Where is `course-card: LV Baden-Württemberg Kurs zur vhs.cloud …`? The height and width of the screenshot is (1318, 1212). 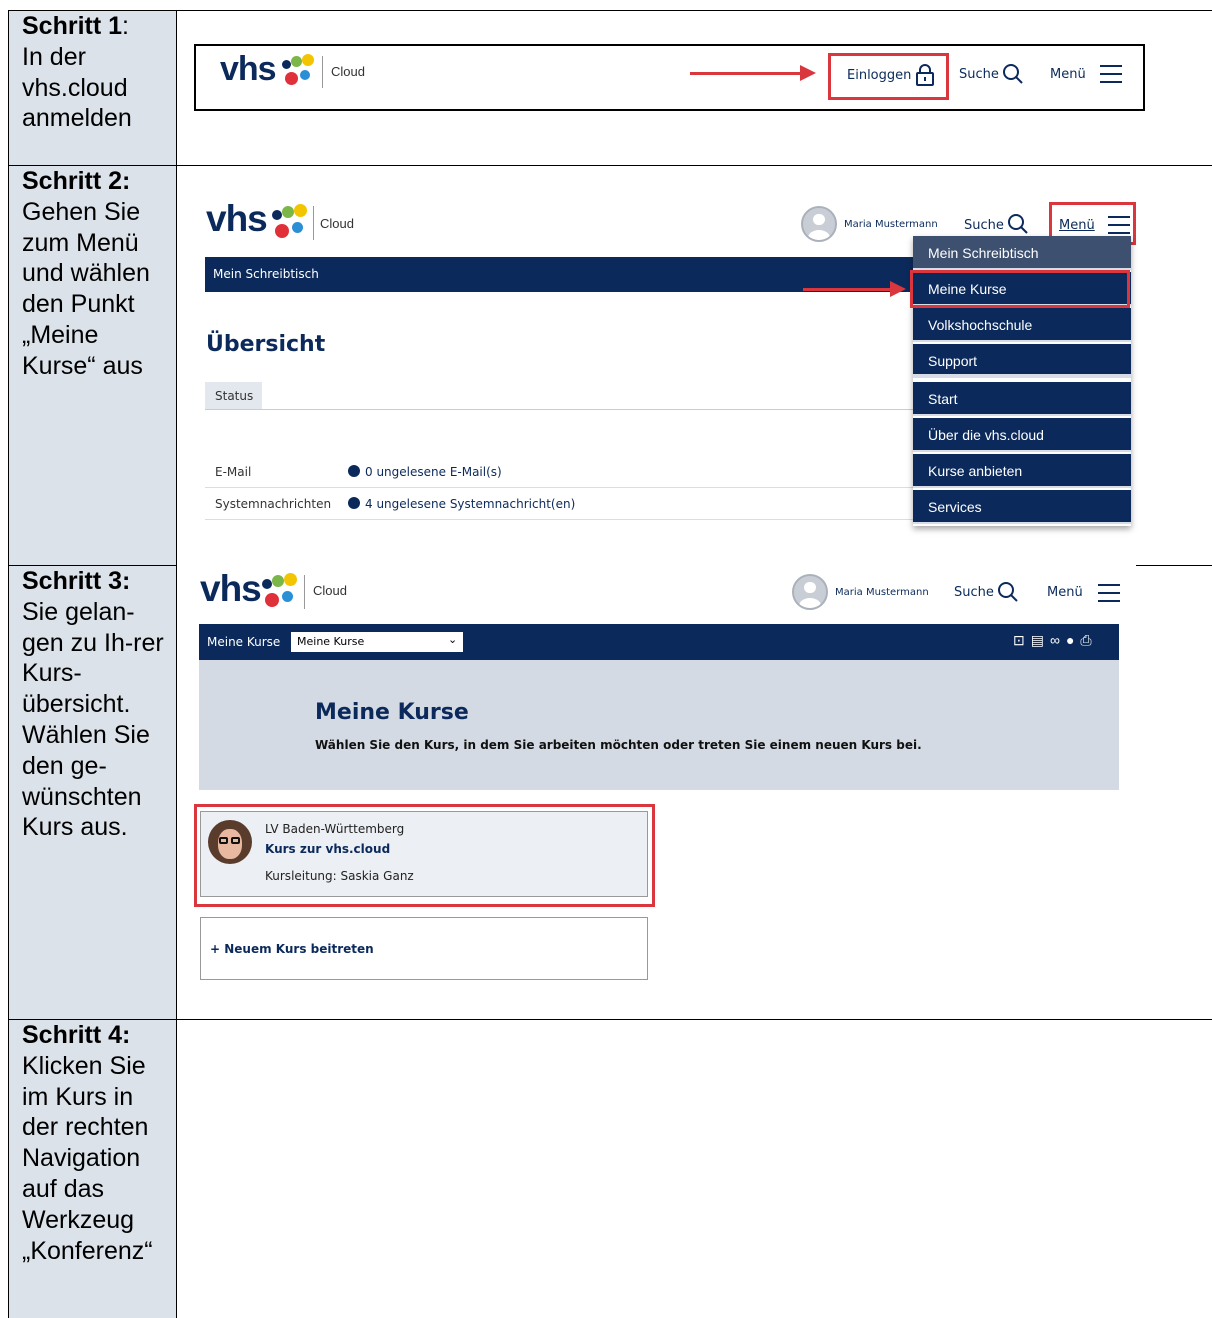
course-card: LV Baden-Württemberg Kurs zur vhs.cloud … is located at coordinates (424, 854).